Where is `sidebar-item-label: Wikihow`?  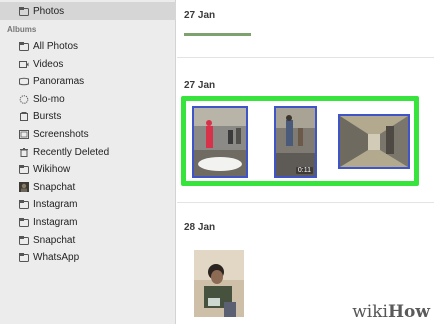
sidebar-item-label: Wikihow is located at coordinates (52, 169).